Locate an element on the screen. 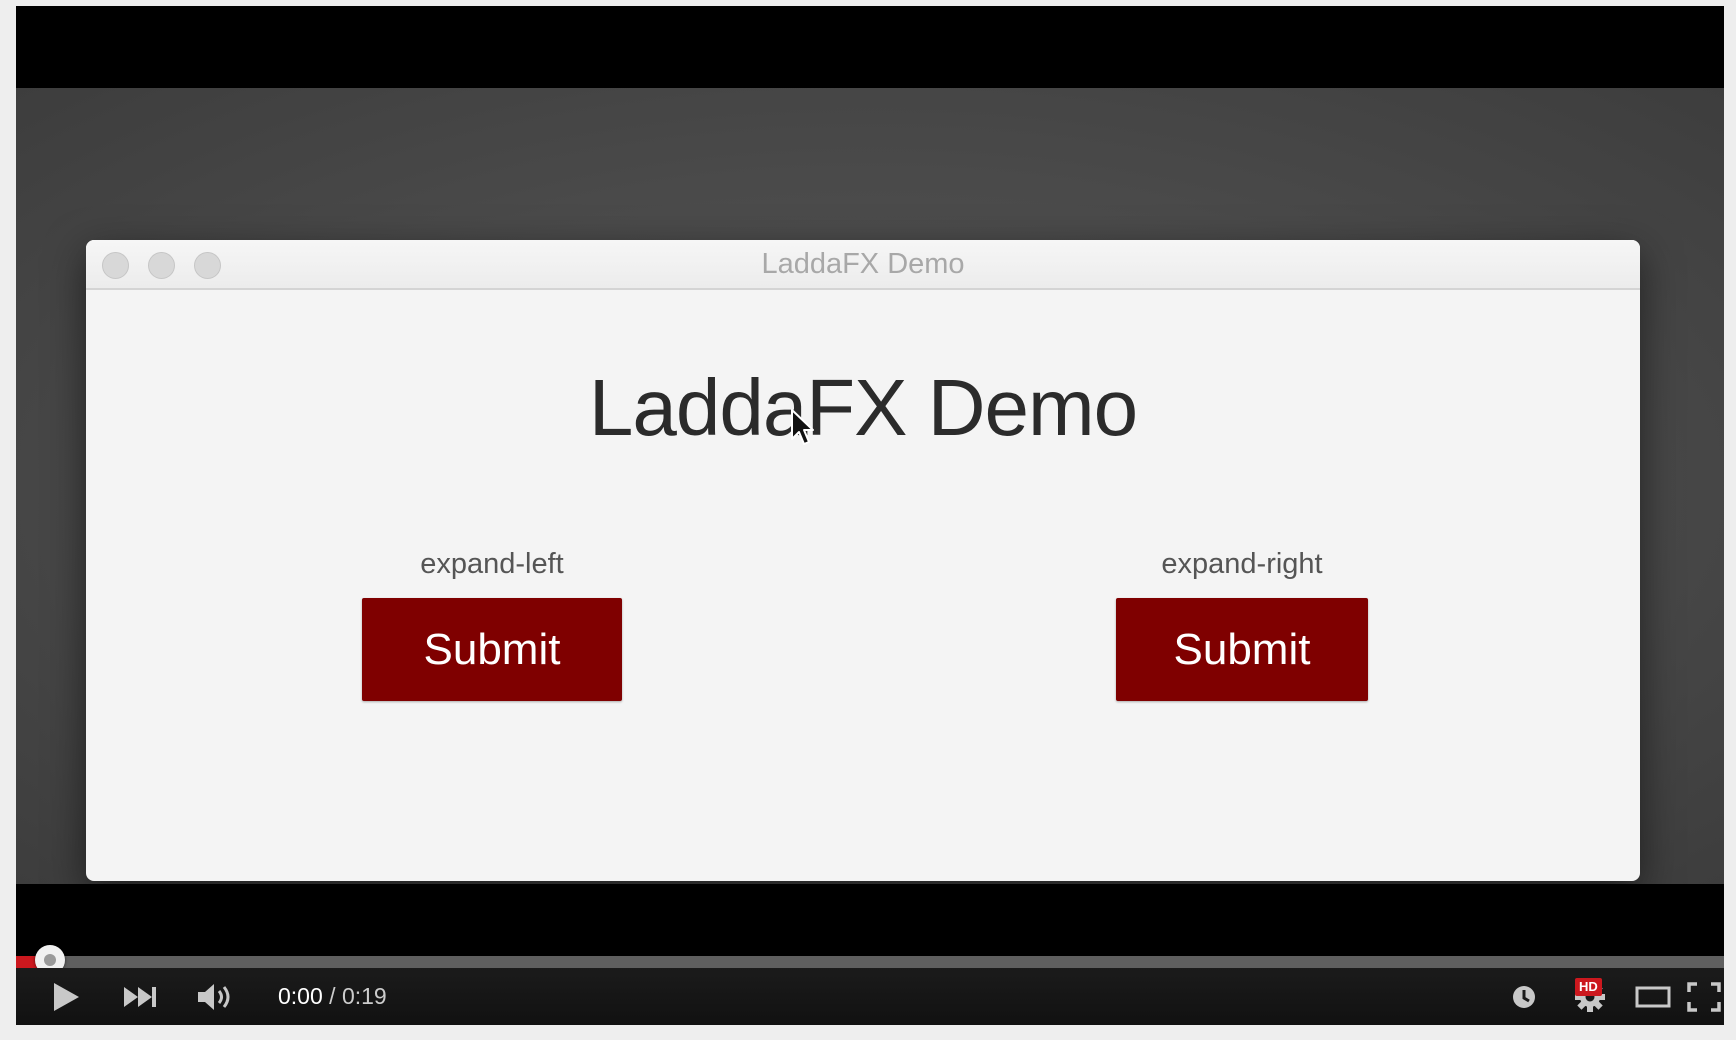  next-icon is located at coordinates (140, 996).